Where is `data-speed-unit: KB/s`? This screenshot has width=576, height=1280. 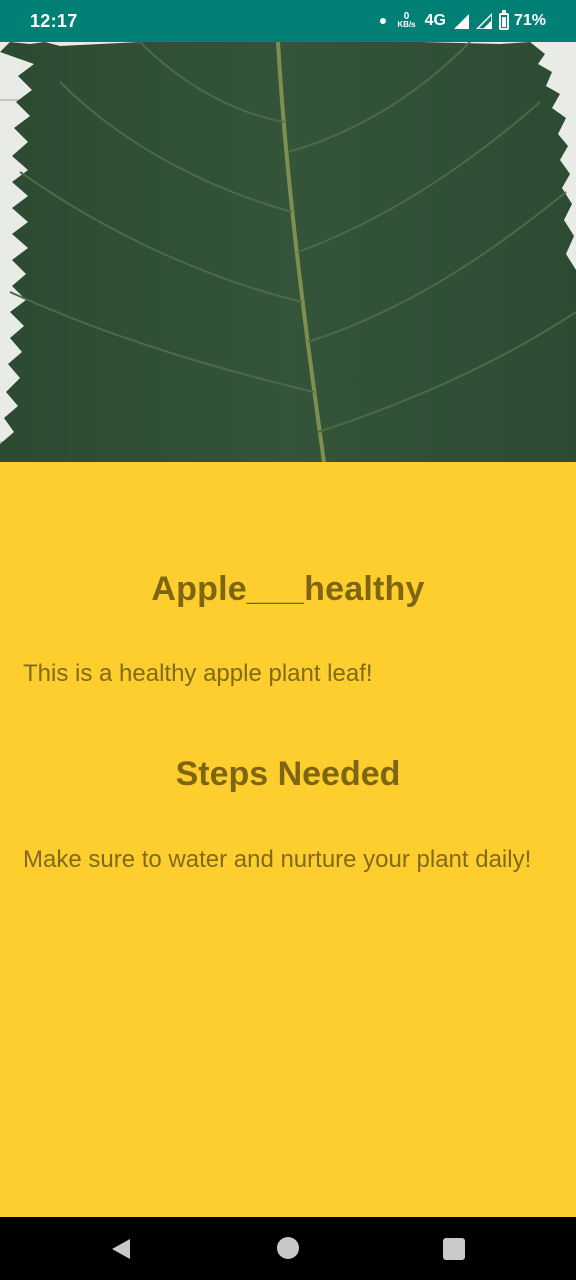 data-speed-unit: KB/s is located at coordinates (406, 24).